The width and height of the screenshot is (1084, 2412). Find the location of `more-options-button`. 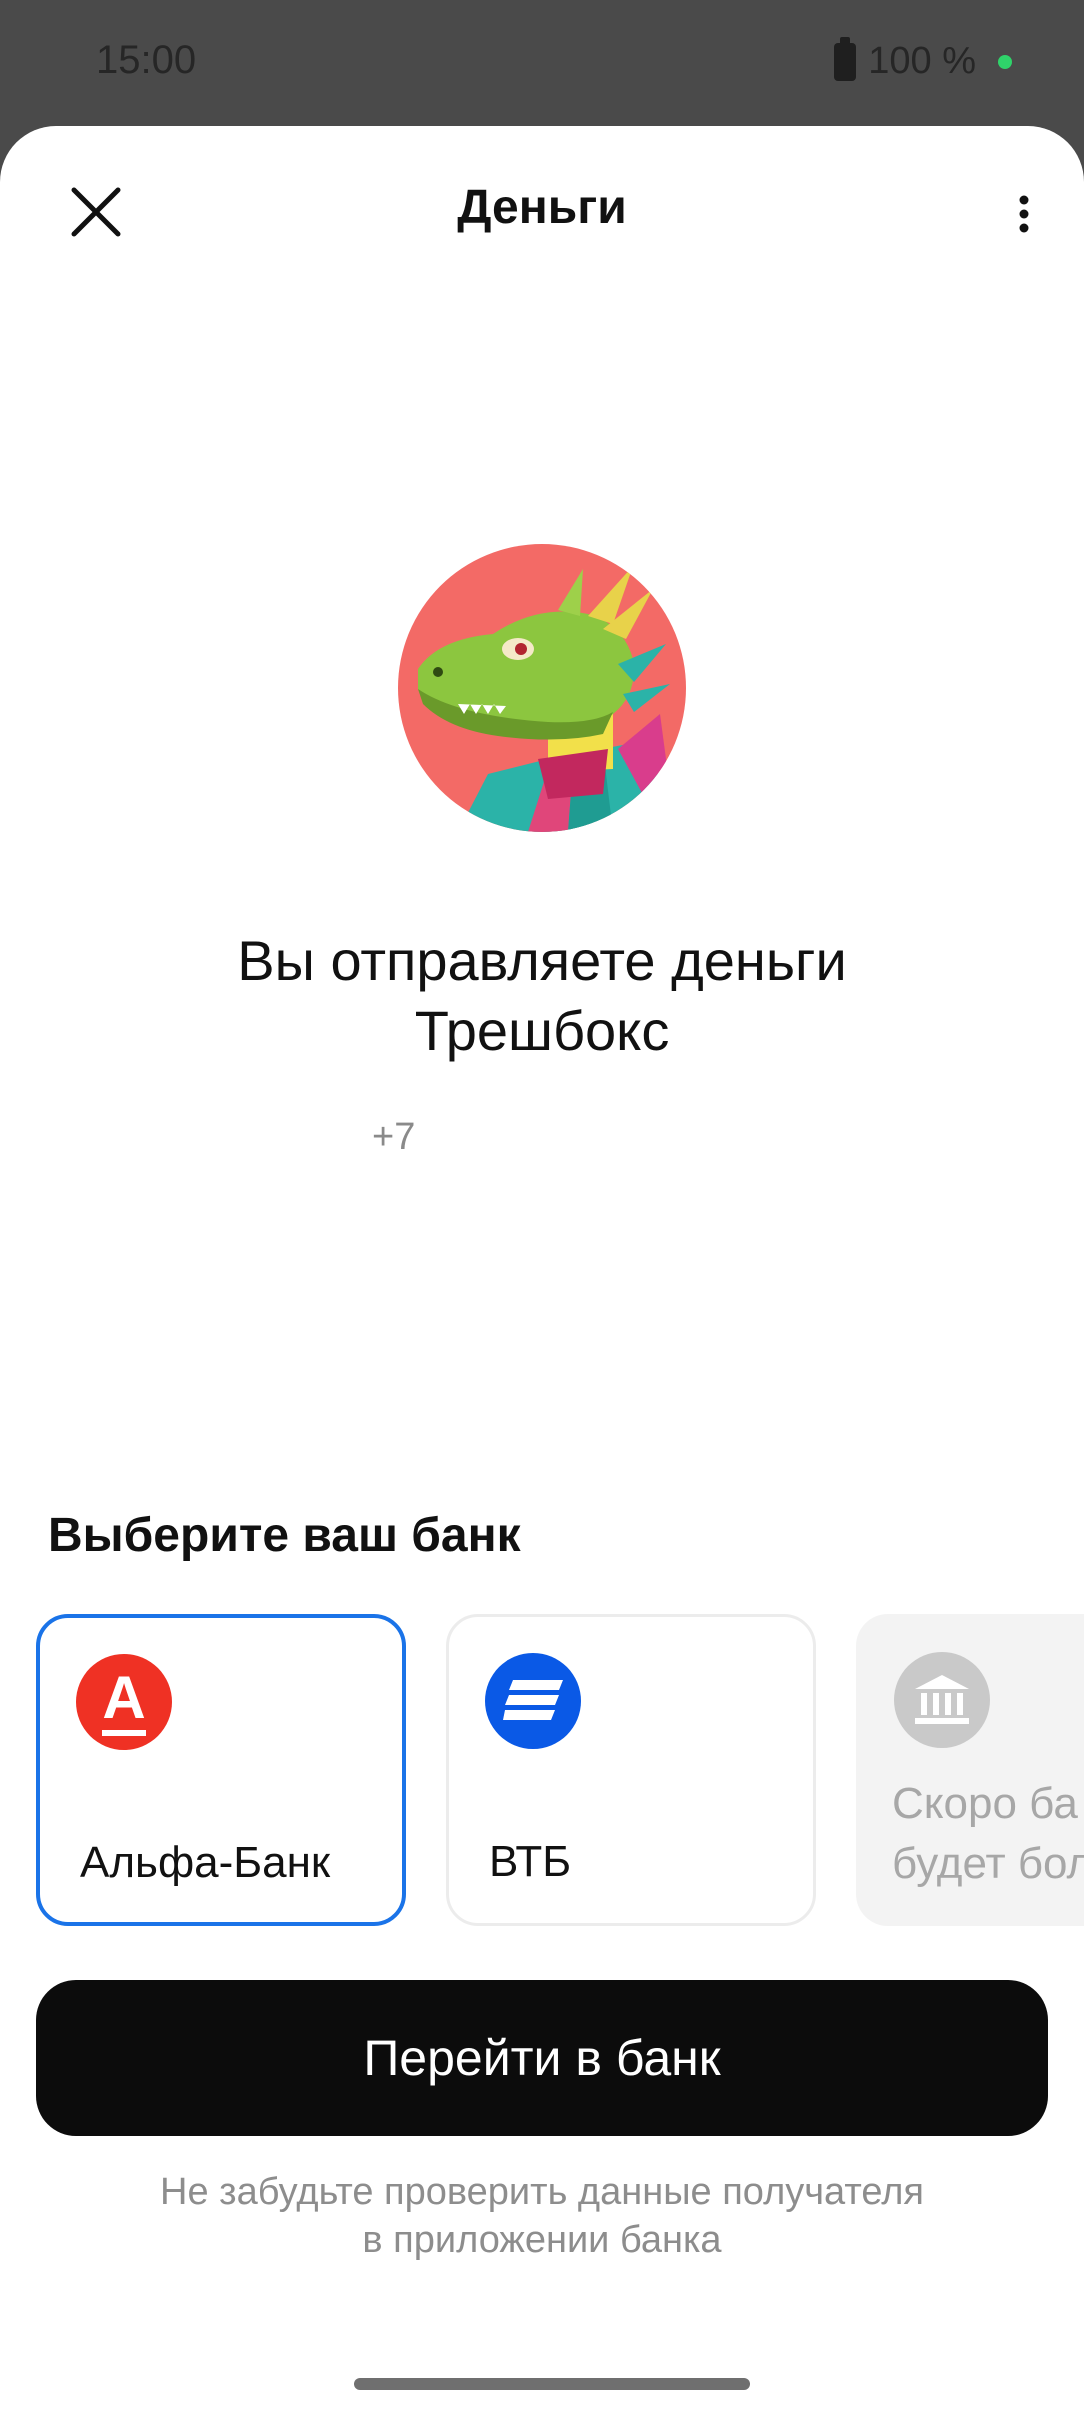

more-options-button is located at coordinates (1024, 214).